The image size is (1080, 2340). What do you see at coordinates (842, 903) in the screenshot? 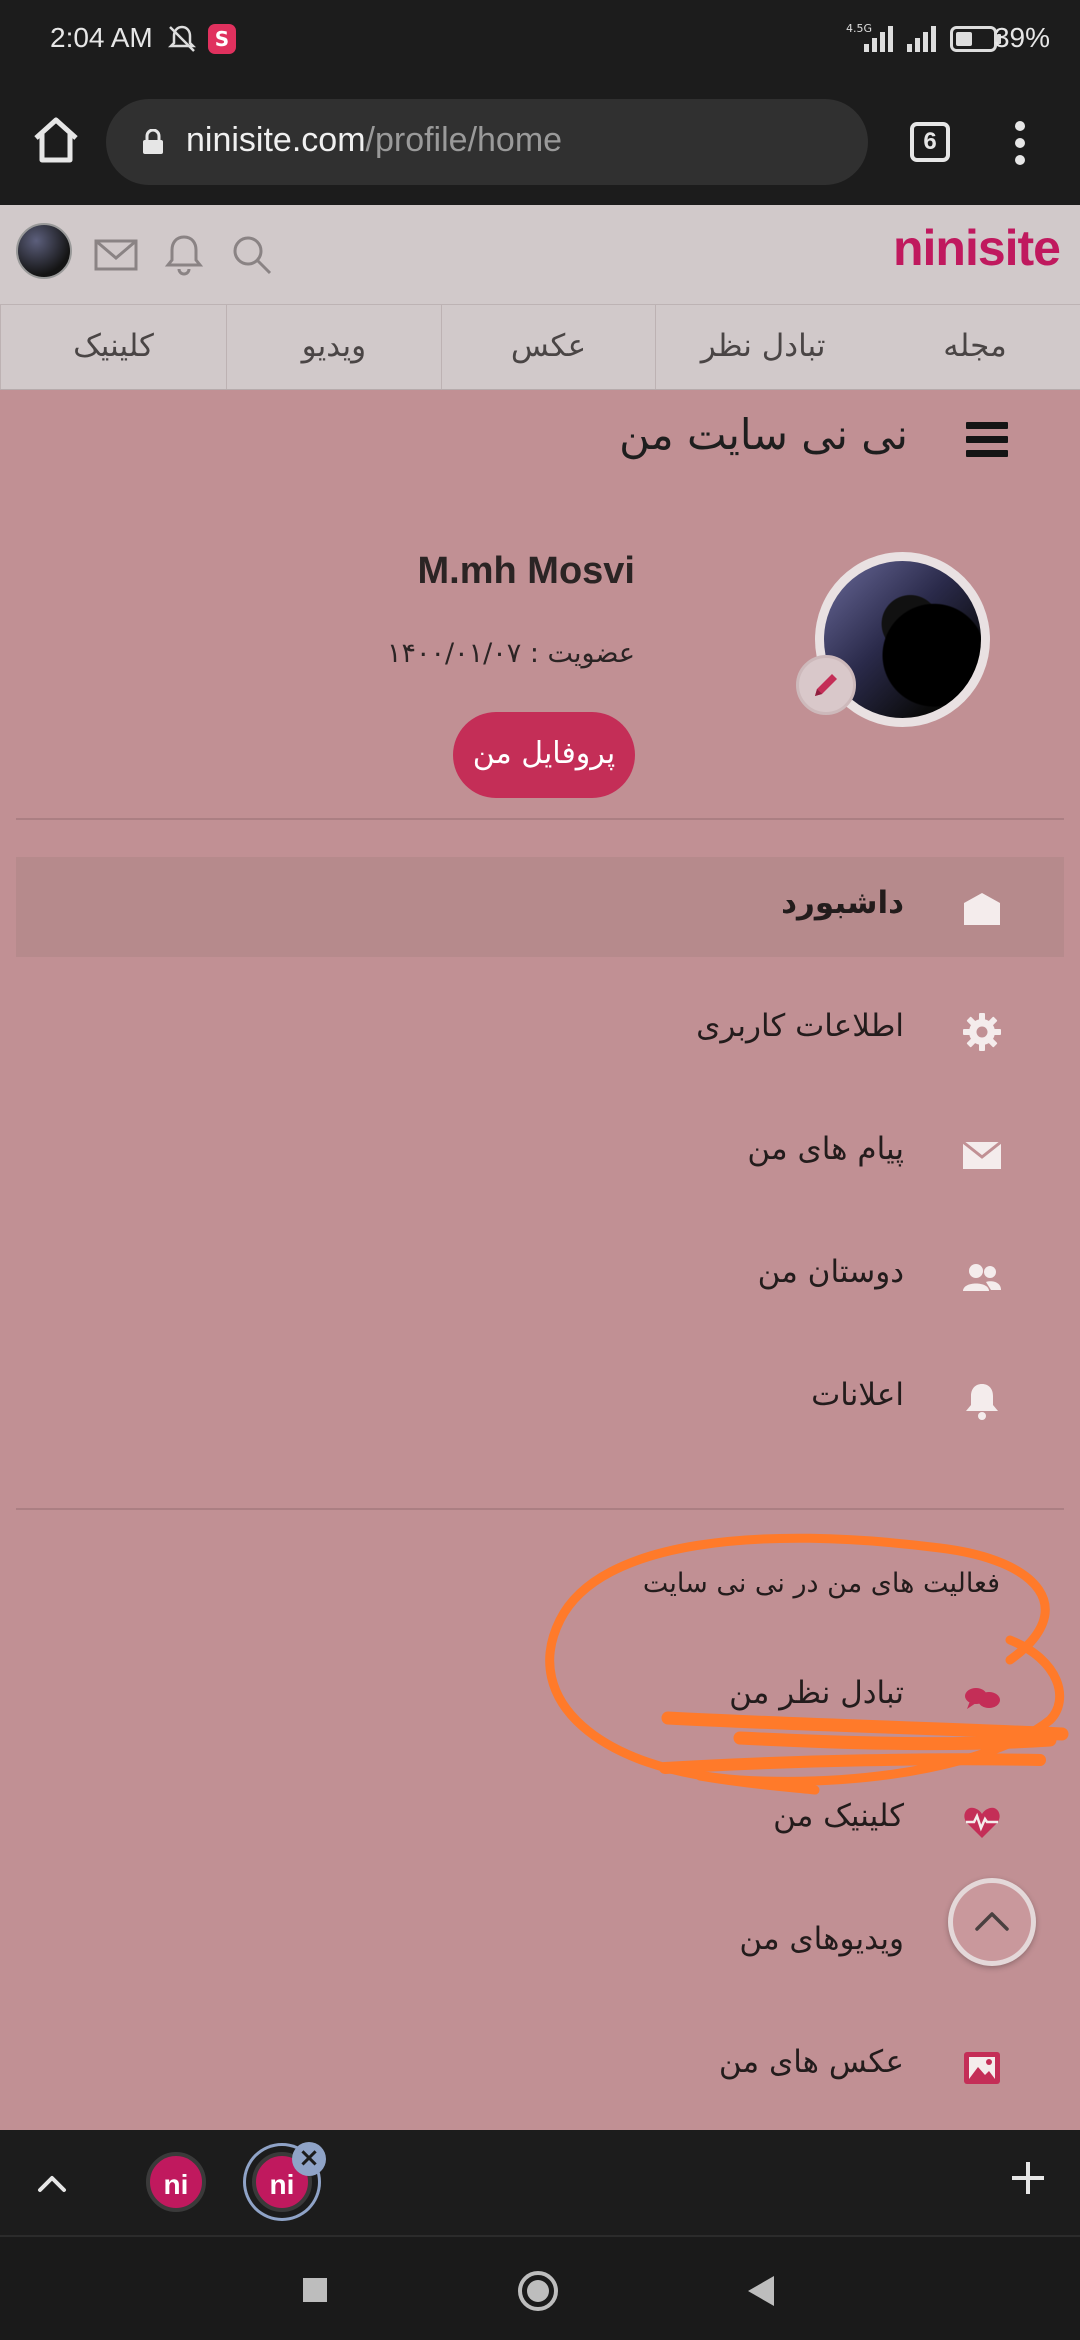
I see `menu-item-label: داشبورد` at bounding box center [842, 903].